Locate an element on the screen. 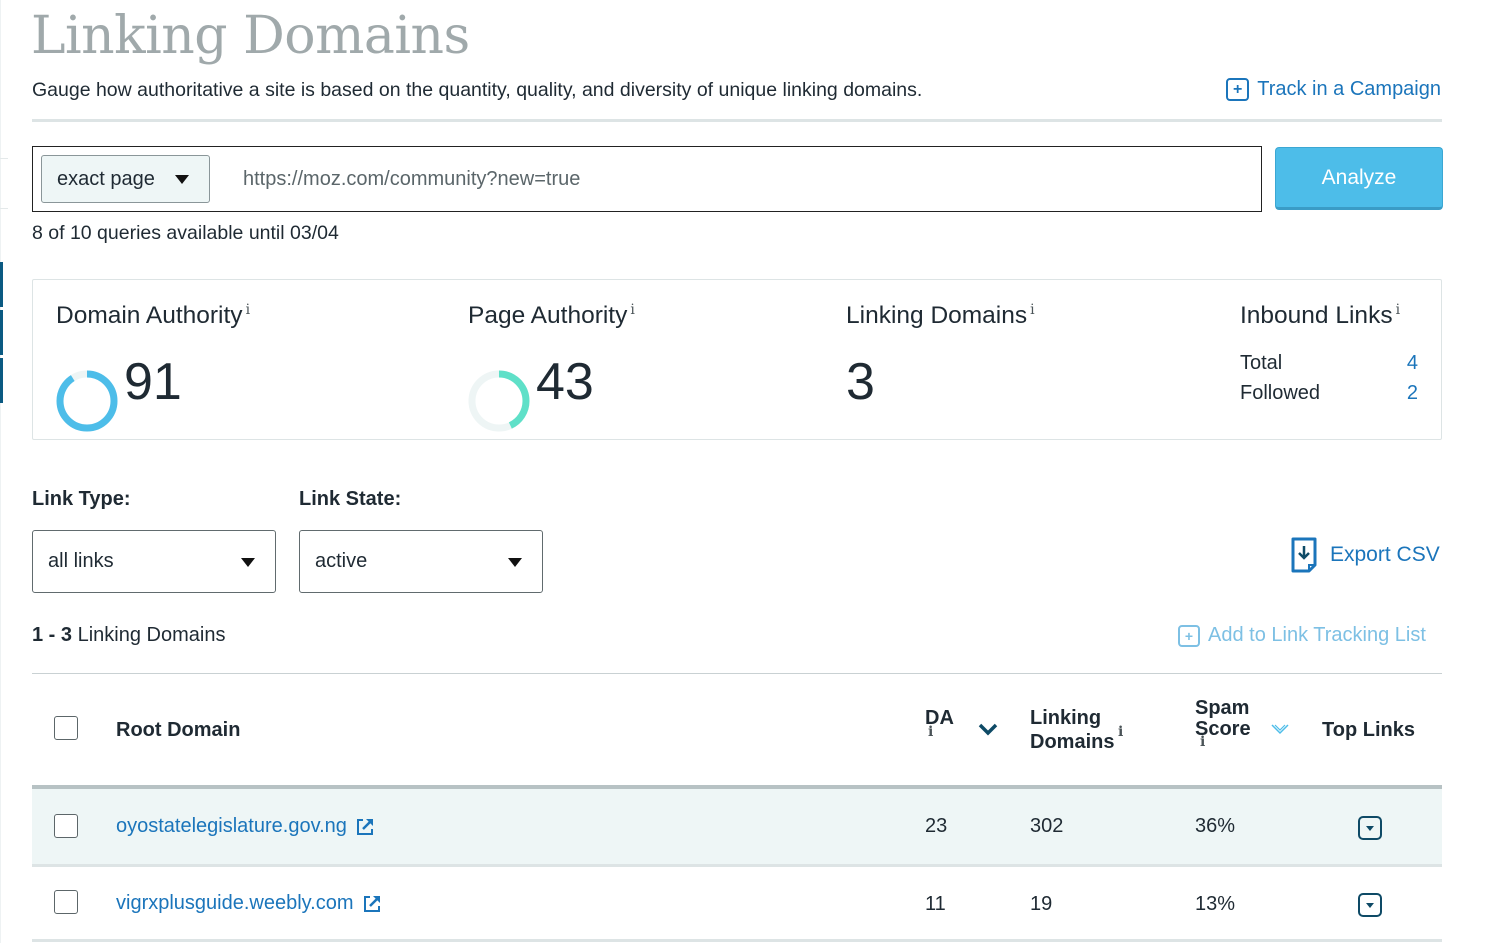 The image size is (1497, 943). url-input is located at coordinates (743, 179).